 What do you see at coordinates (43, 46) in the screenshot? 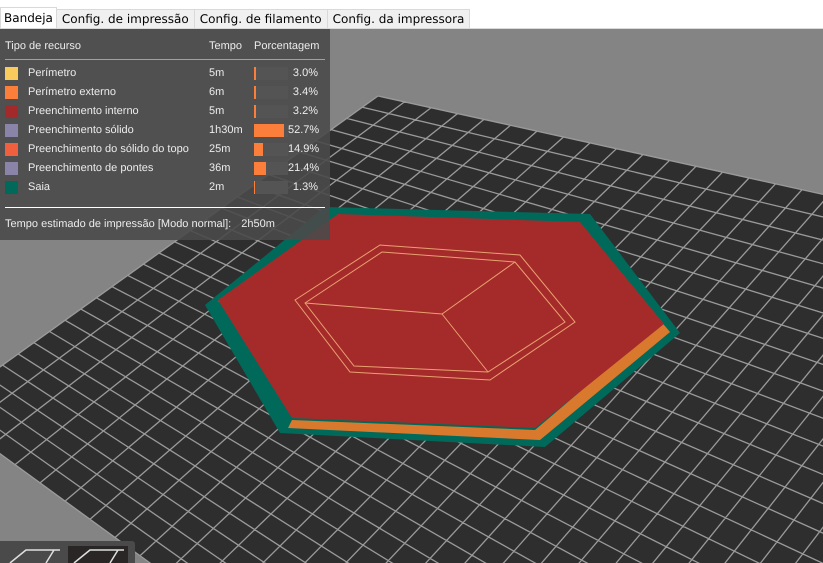
I see `column-header: Tipo de recurso` at bounding box center [43, 46].